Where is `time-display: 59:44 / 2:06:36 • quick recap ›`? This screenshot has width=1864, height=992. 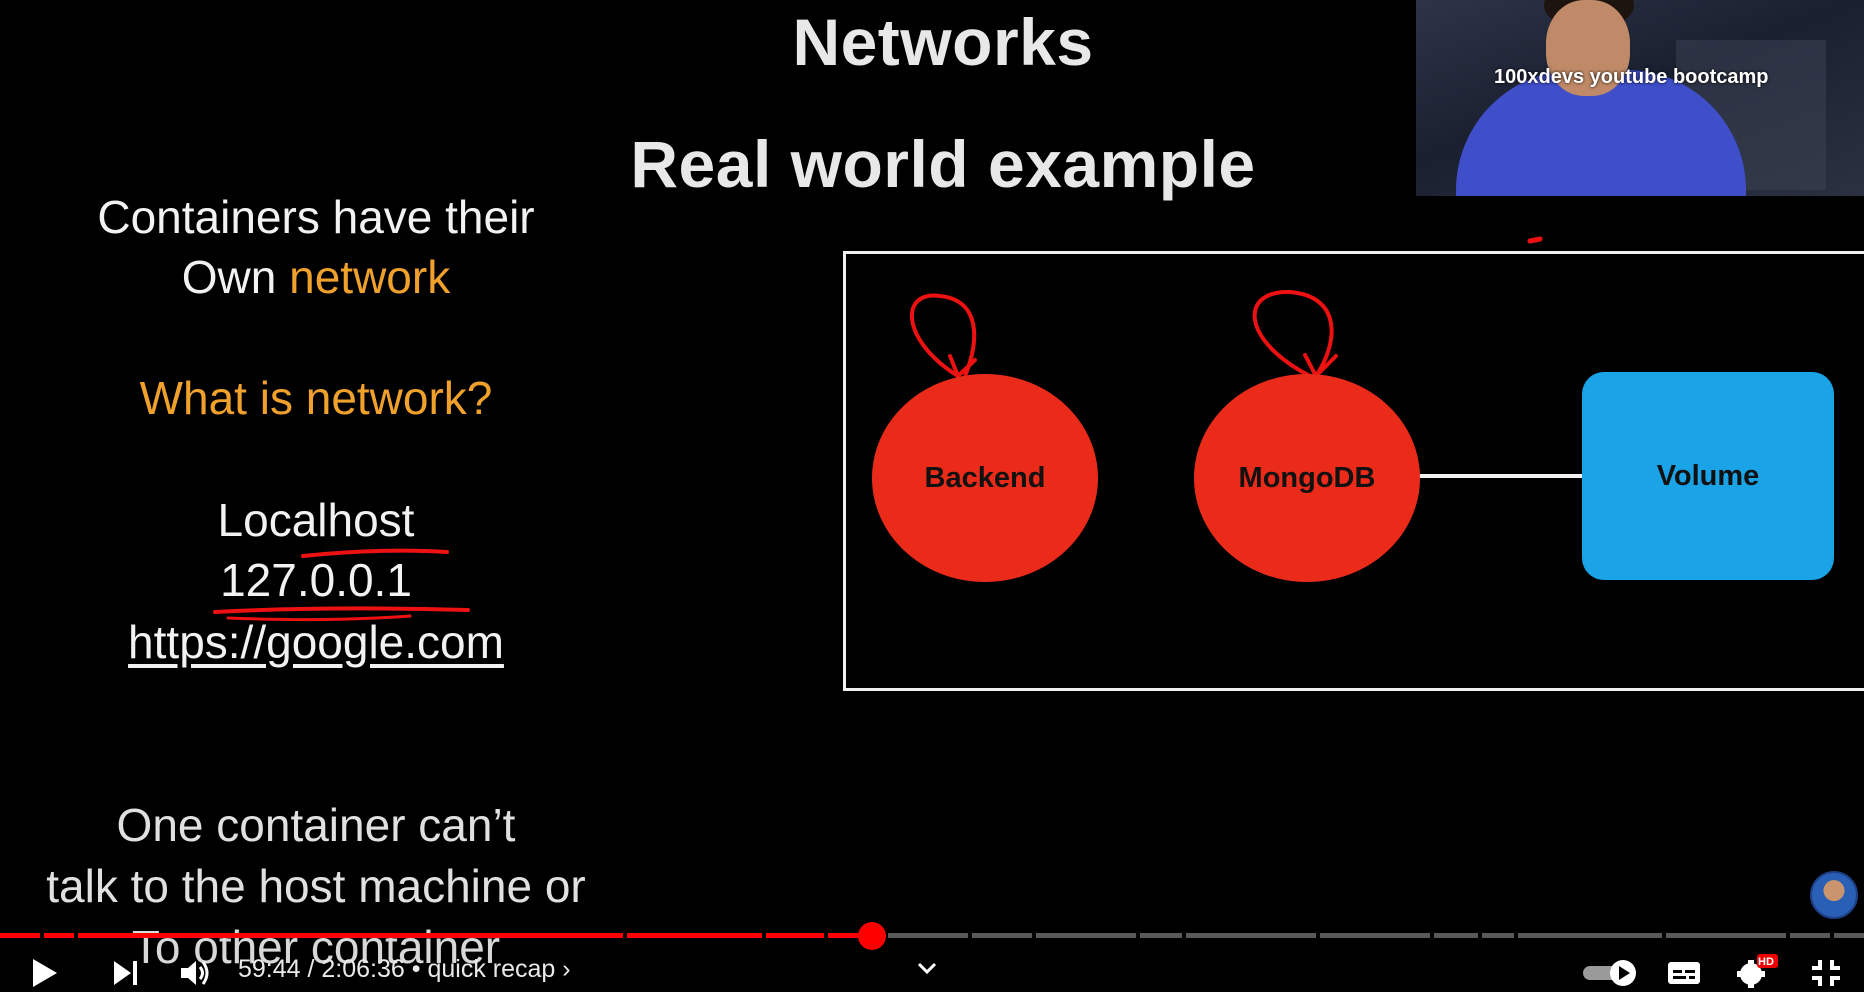
time-display: 59:44 / 2:06:36 • quick recap › is located at coordinates (404, 969).